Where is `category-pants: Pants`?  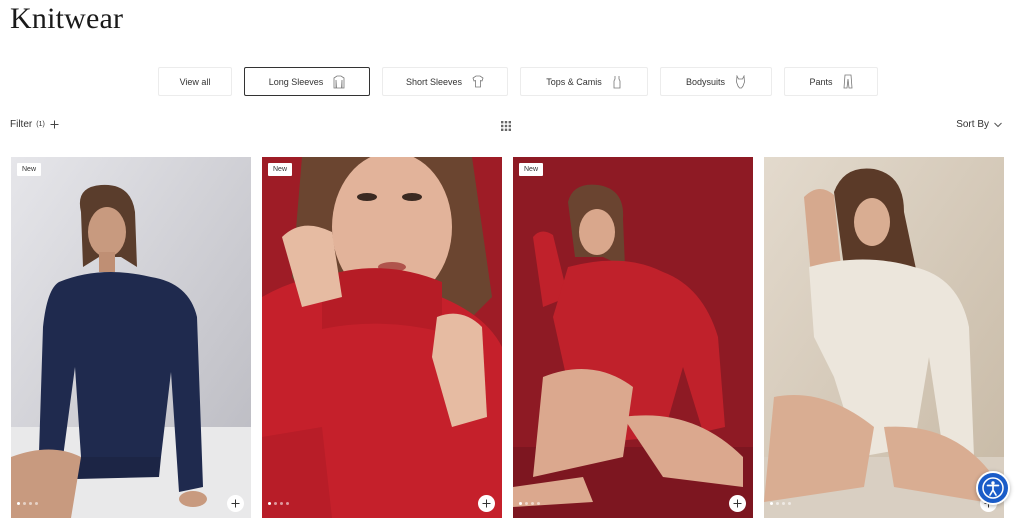
category-pants: Pants is located at coordinates (831, 81).